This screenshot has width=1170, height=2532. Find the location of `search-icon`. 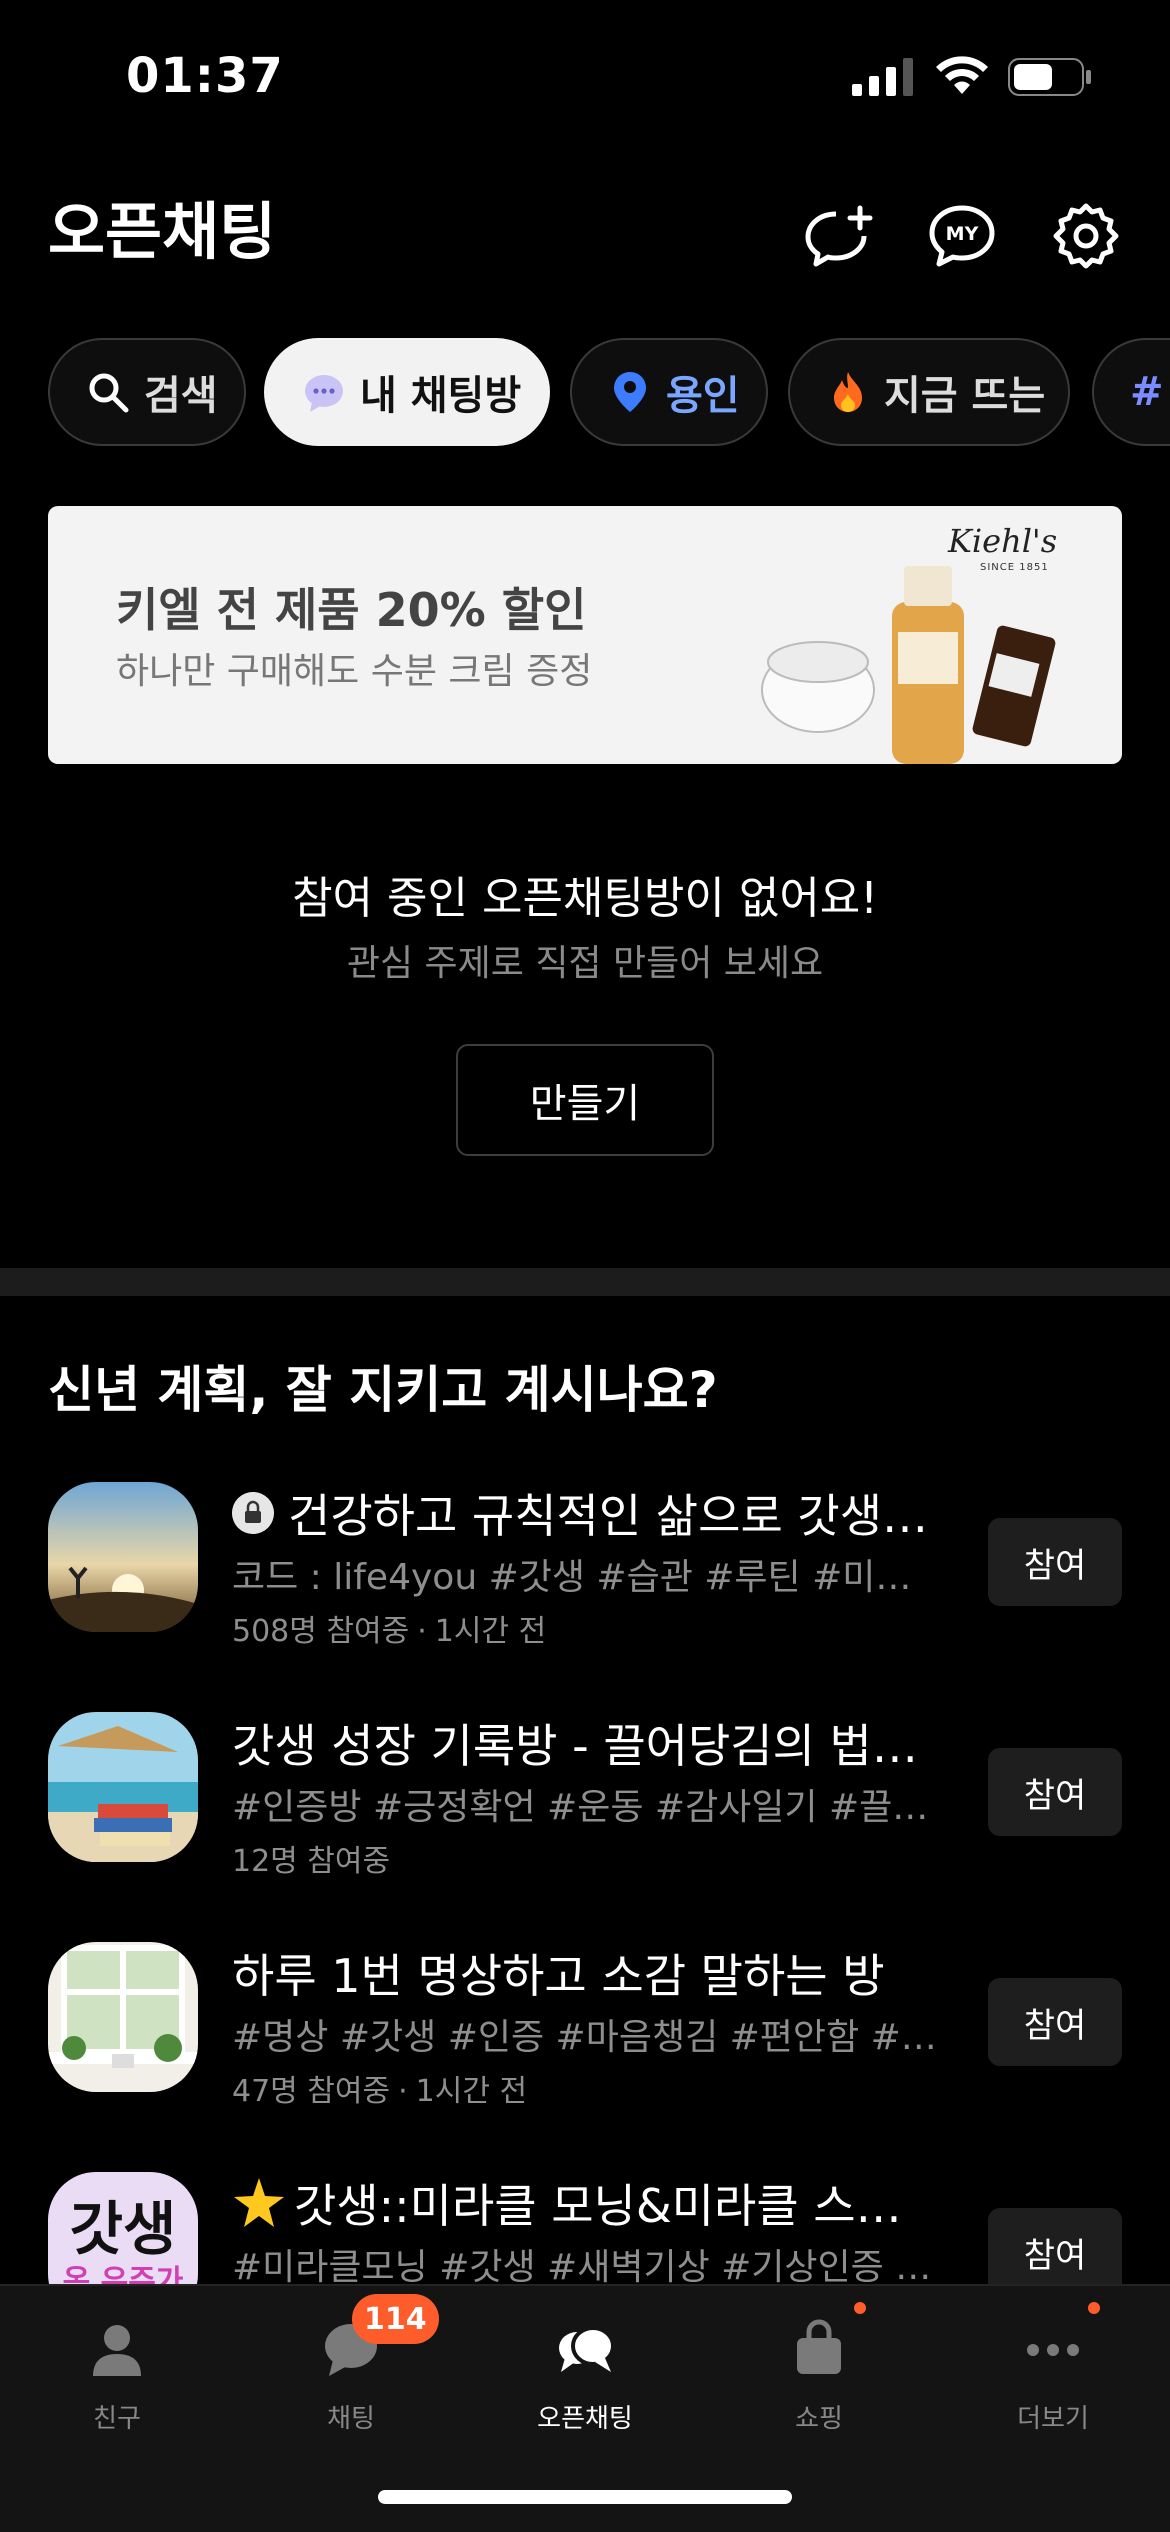

search-icon is located at coordinates (109, 393).